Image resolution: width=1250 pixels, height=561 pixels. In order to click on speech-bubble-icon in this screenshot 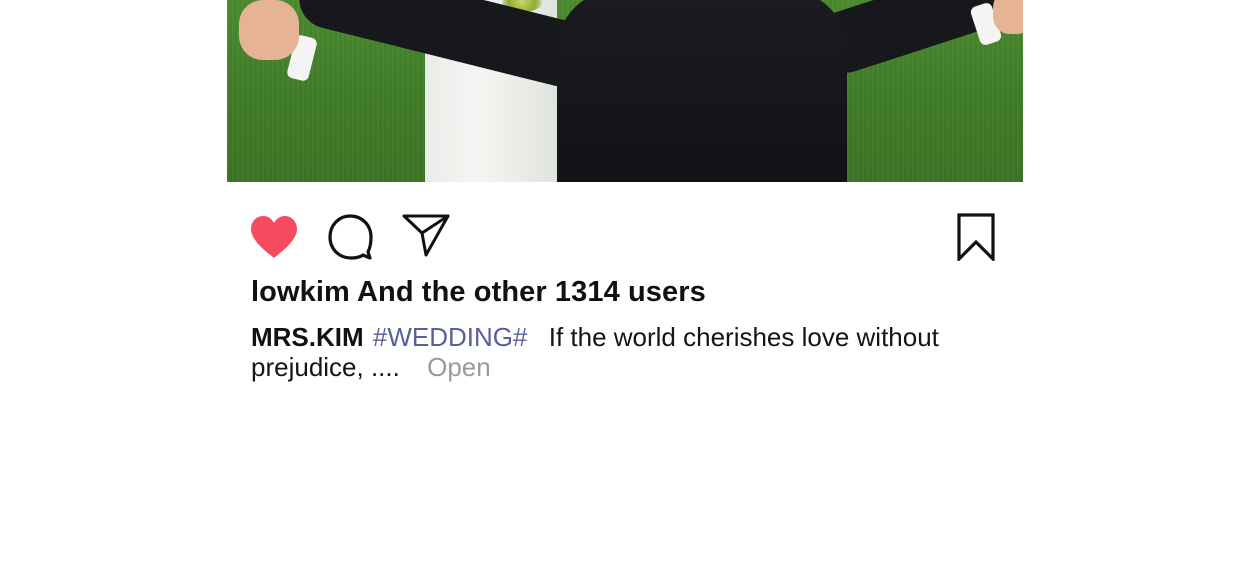, I will do `click(350, 237)`.